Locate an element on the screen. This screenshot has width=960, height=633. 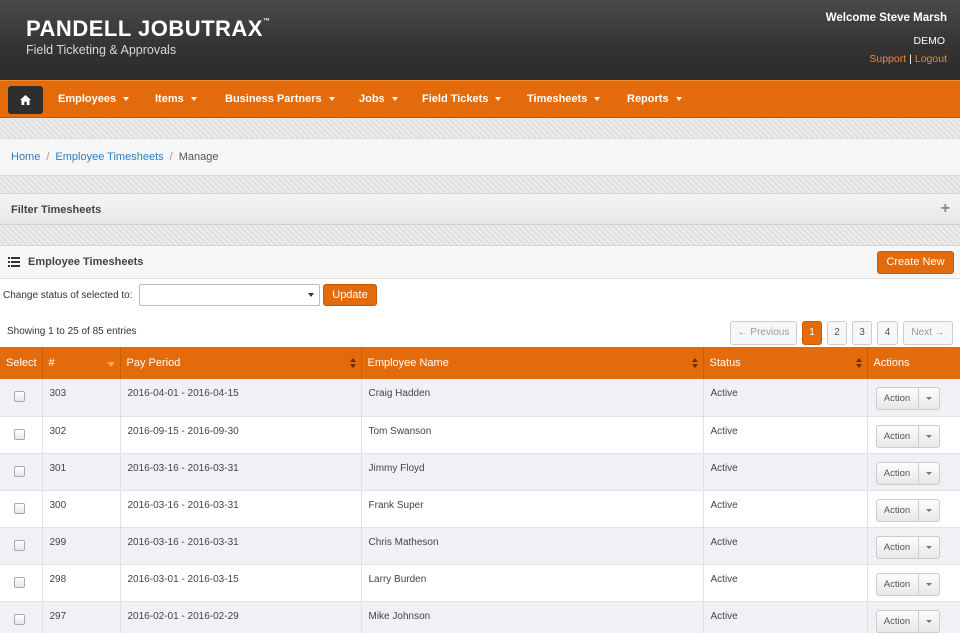
col-employee-name: Employee Name is located at coordinates (532, 363).